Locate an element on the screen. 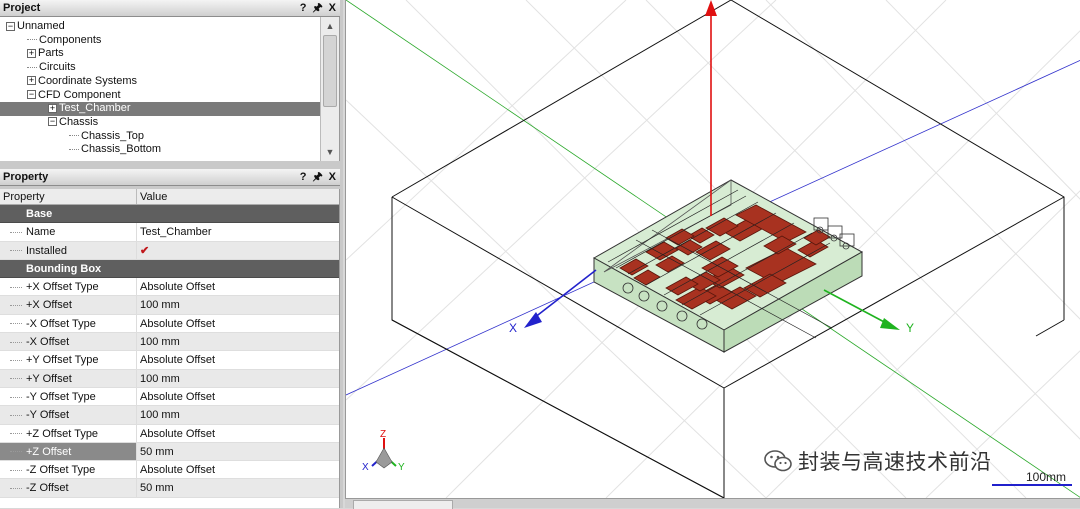 The height and width of the screenshot is (509, 1080). property-row: -Y Offset Type Absolute Offset is located at coordinates (169, 397).